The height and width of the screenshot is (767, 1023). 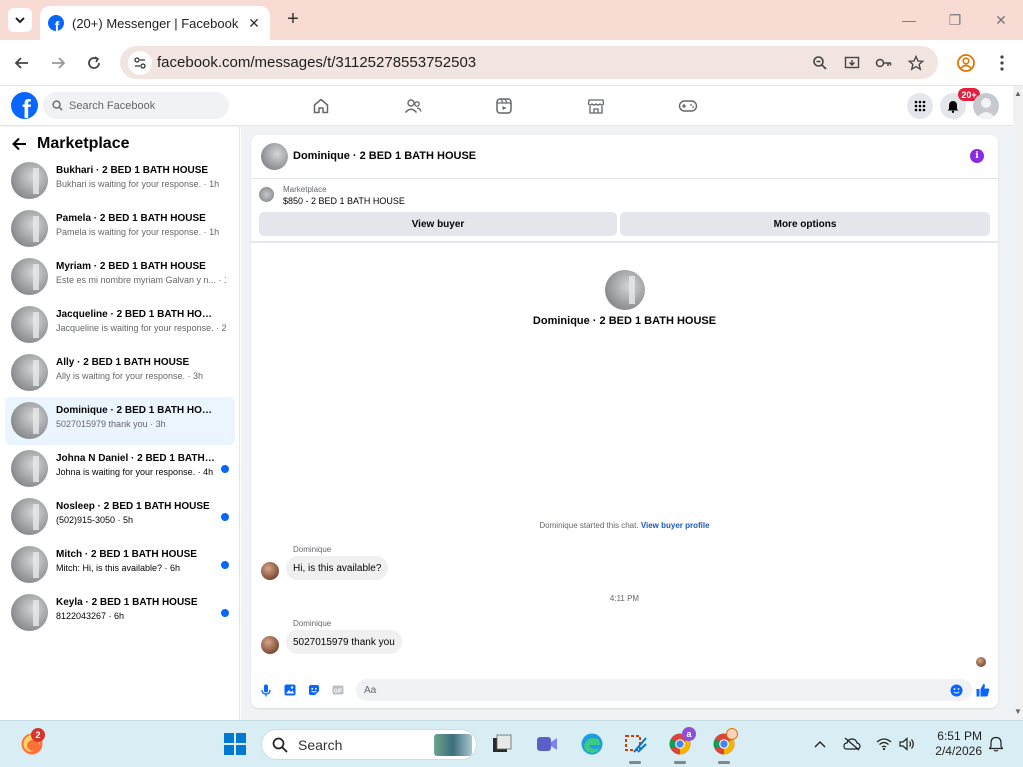 I want to click on edge-taskbar-icon, so click(x=592, y=744).